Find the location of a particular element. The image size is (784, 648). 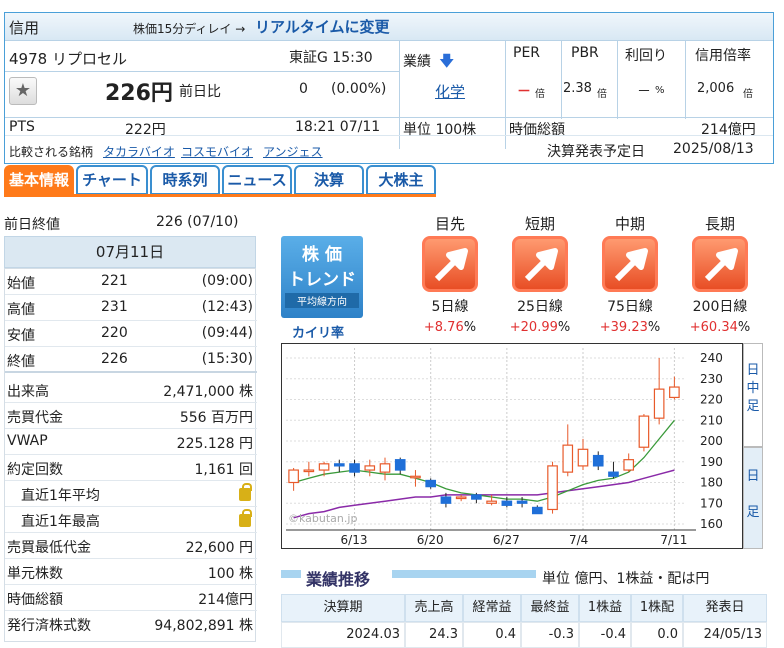

x-tick-label: 7/11 is located at coordinates (673, 540).